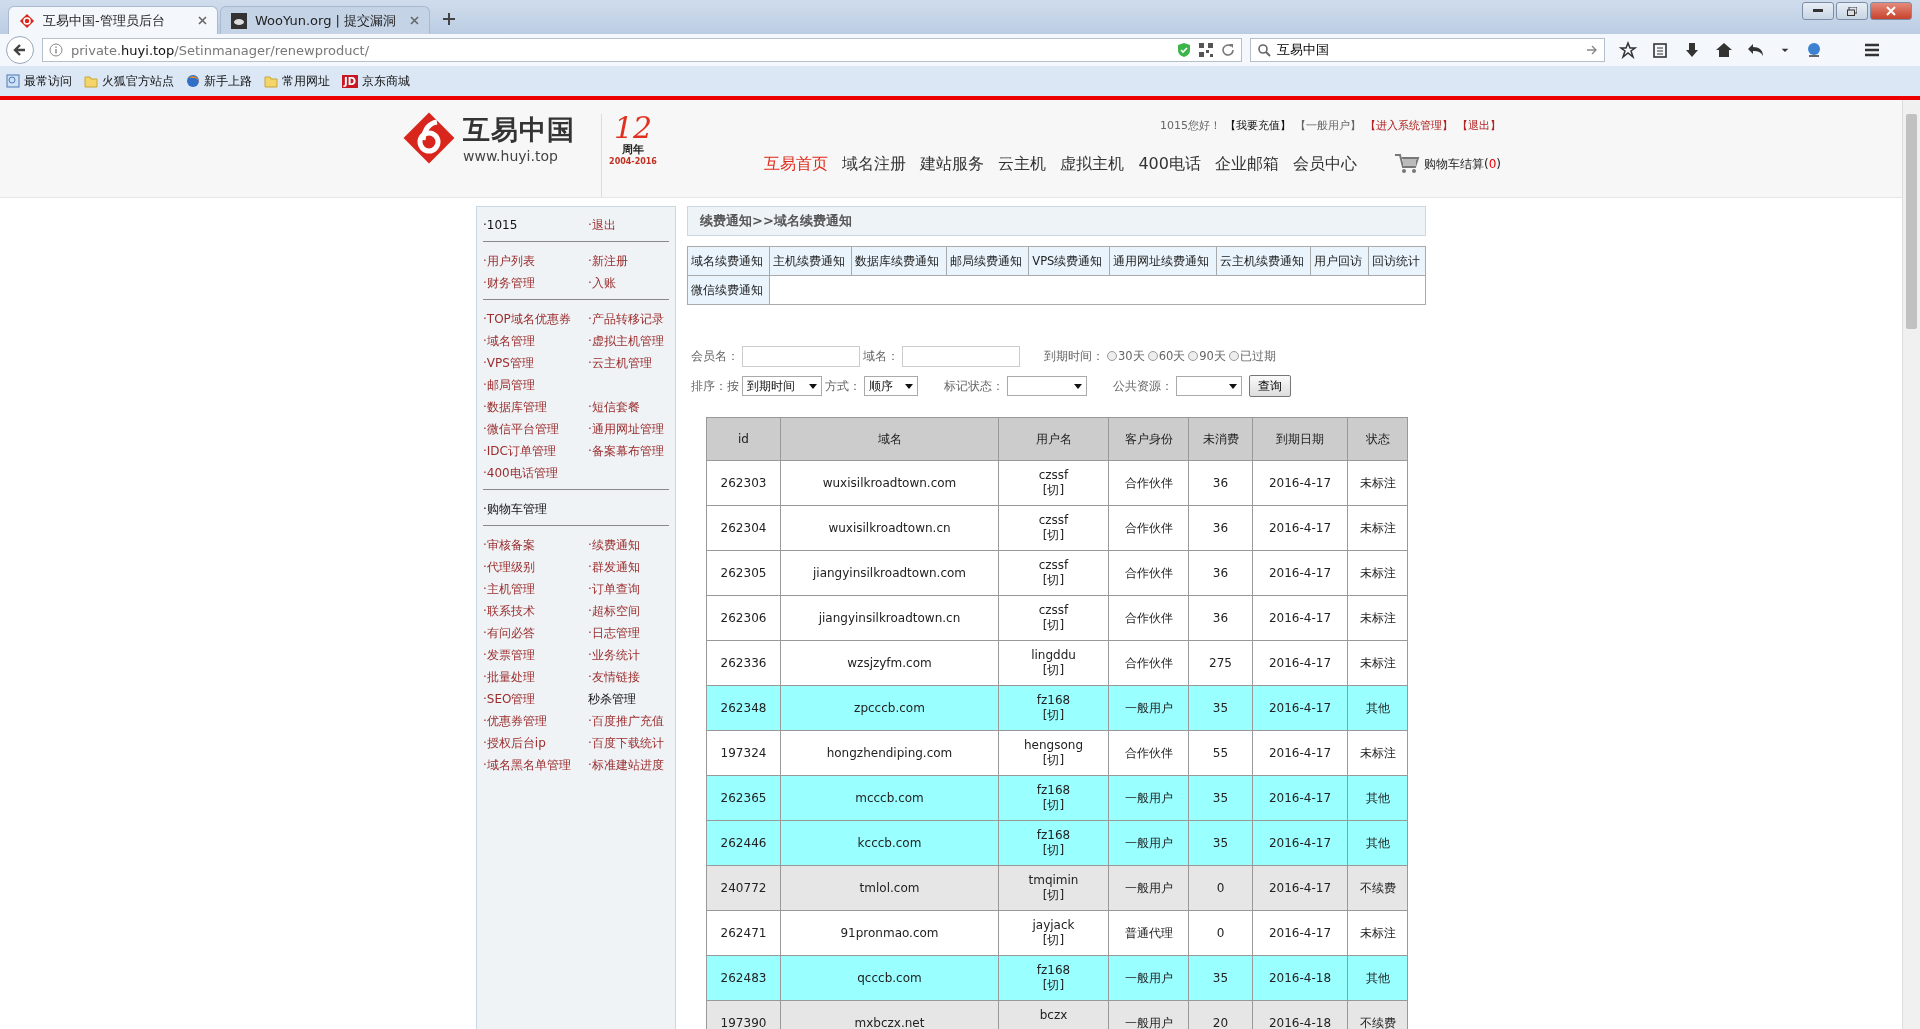  Describe the element at coordinates (1479, 125) in the screenshot. I see `header-link: 【退出】` at that location.